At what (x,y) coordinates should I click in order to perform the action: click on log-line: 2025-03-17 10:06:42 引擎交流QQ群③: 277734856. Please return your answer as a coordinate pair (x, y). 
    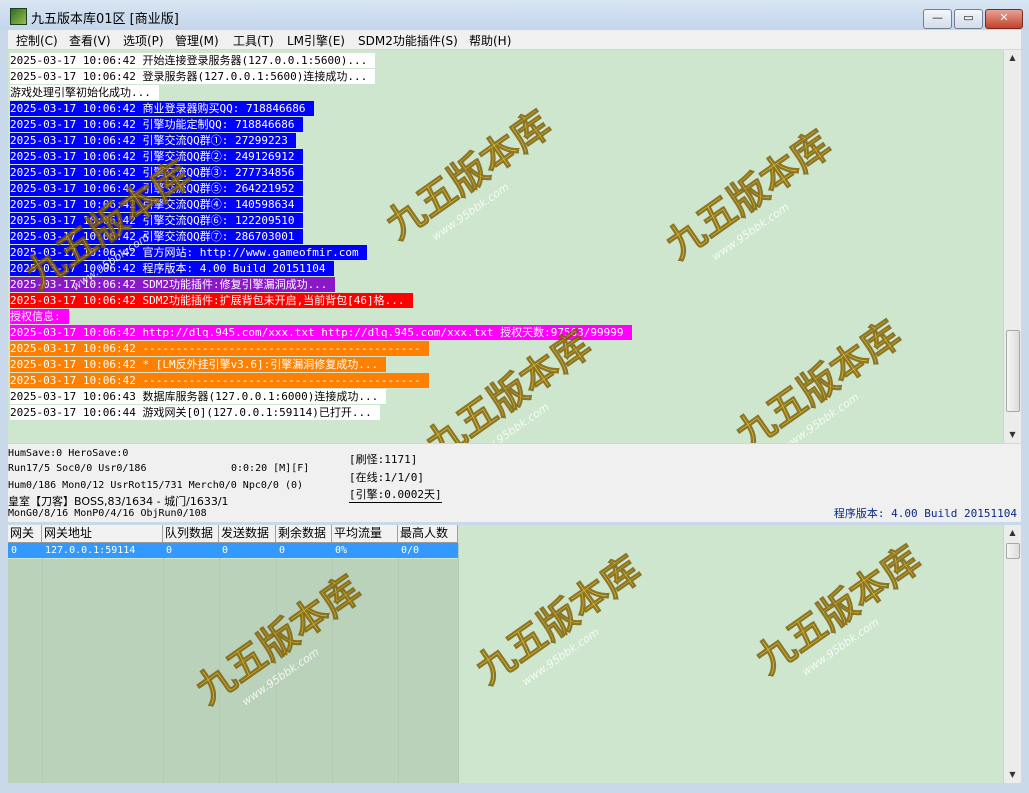
    Looking at the image, I should click on (156, 172).